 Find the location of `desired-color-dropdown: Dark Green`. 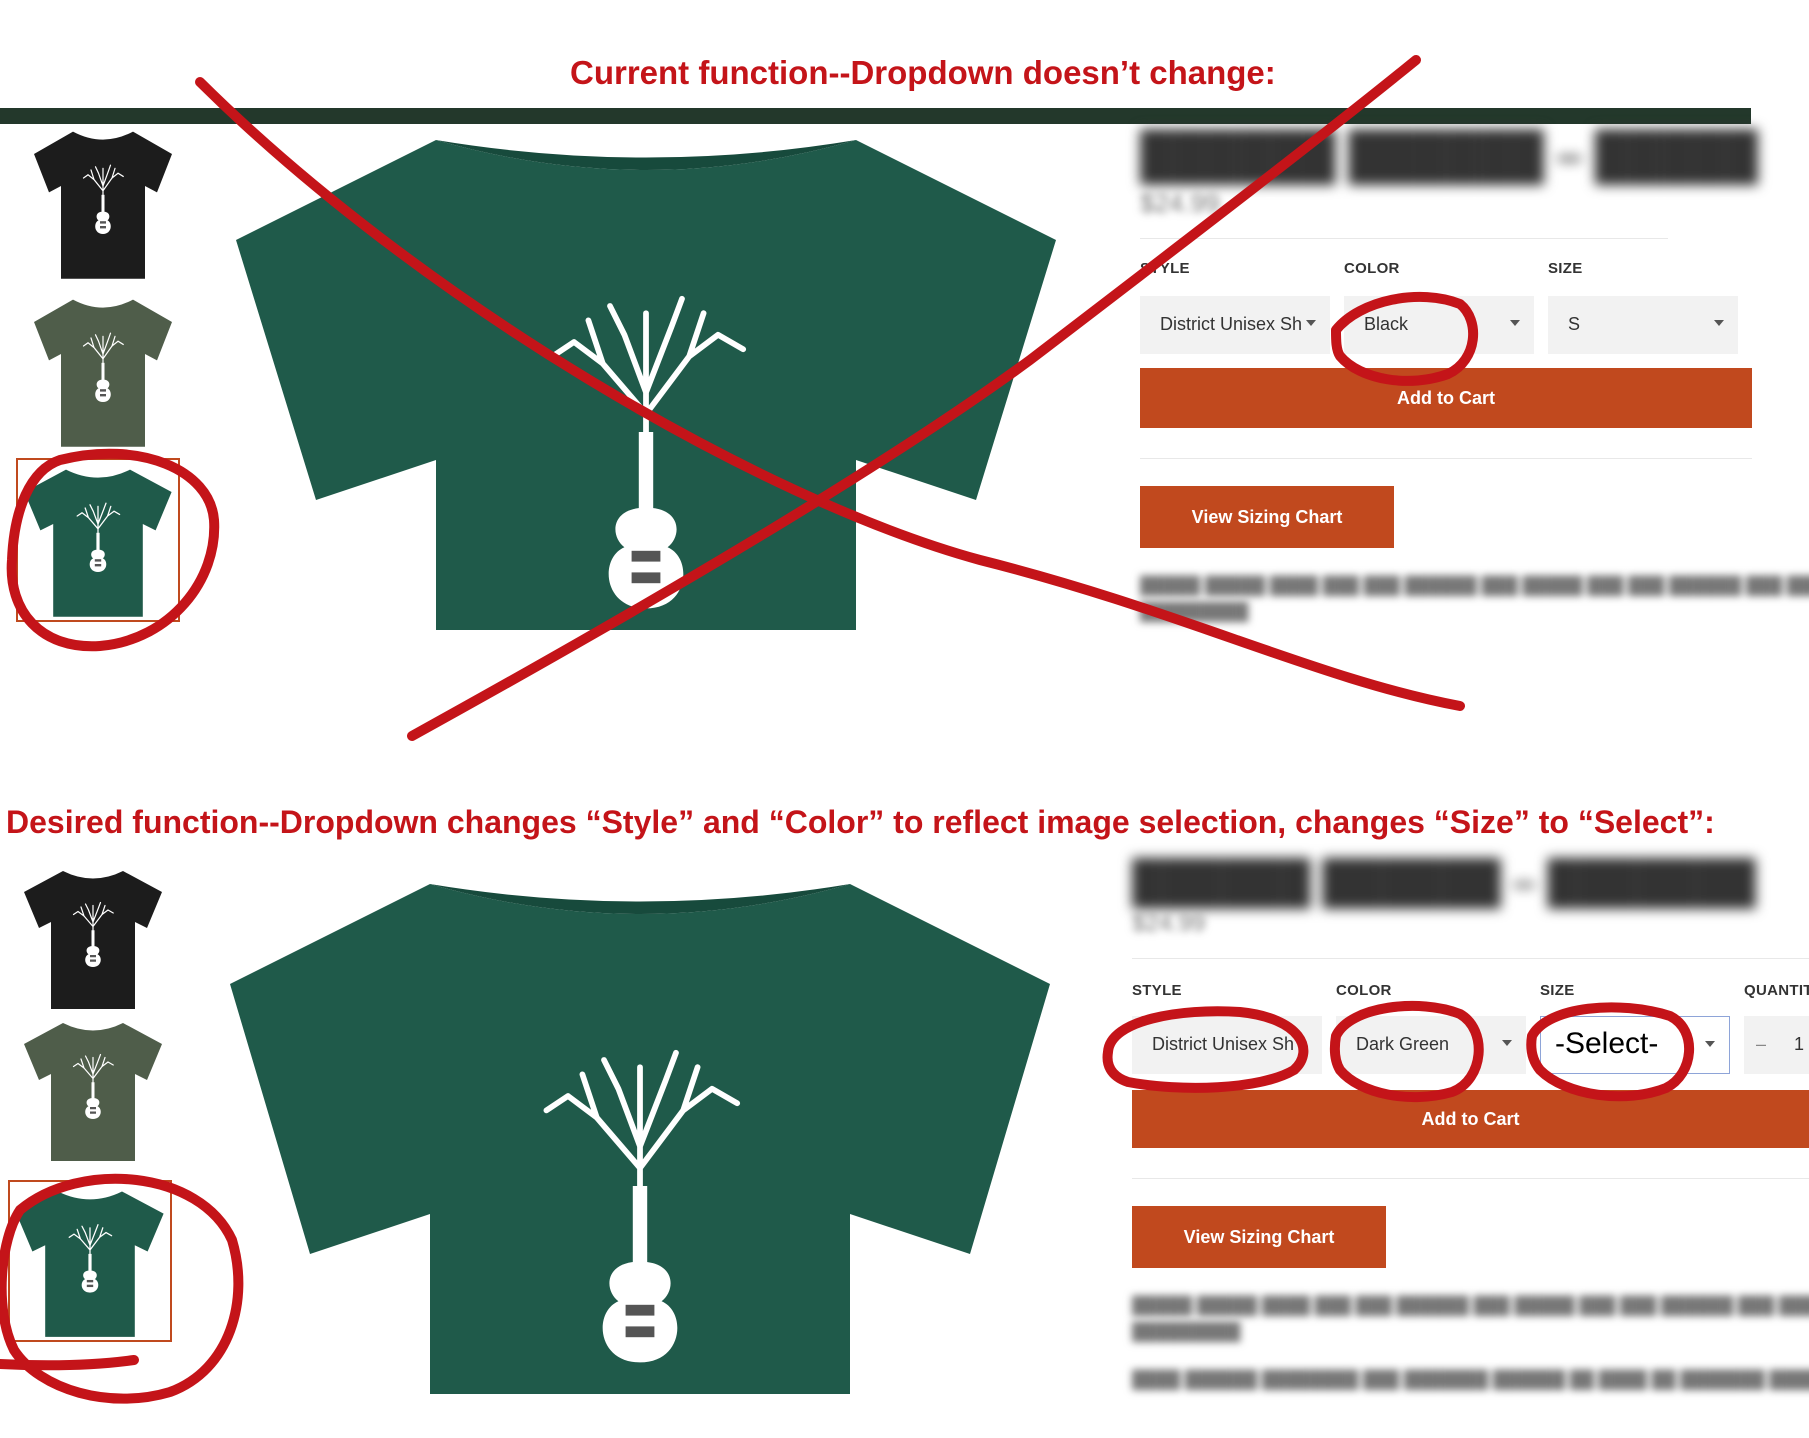

desired-color-dropdown: Dark Green is located at coordinates (1431, 1045).